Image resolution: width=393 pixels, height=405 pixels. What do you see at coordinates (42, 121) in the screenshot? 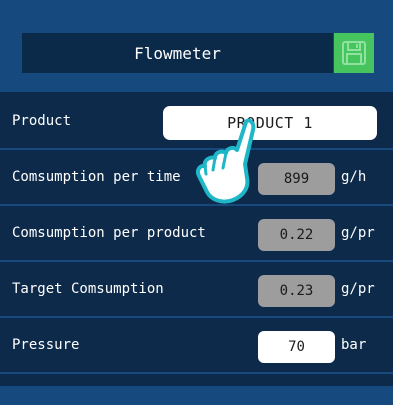
I see `product-label: Product` at bounding box center [42, 121].